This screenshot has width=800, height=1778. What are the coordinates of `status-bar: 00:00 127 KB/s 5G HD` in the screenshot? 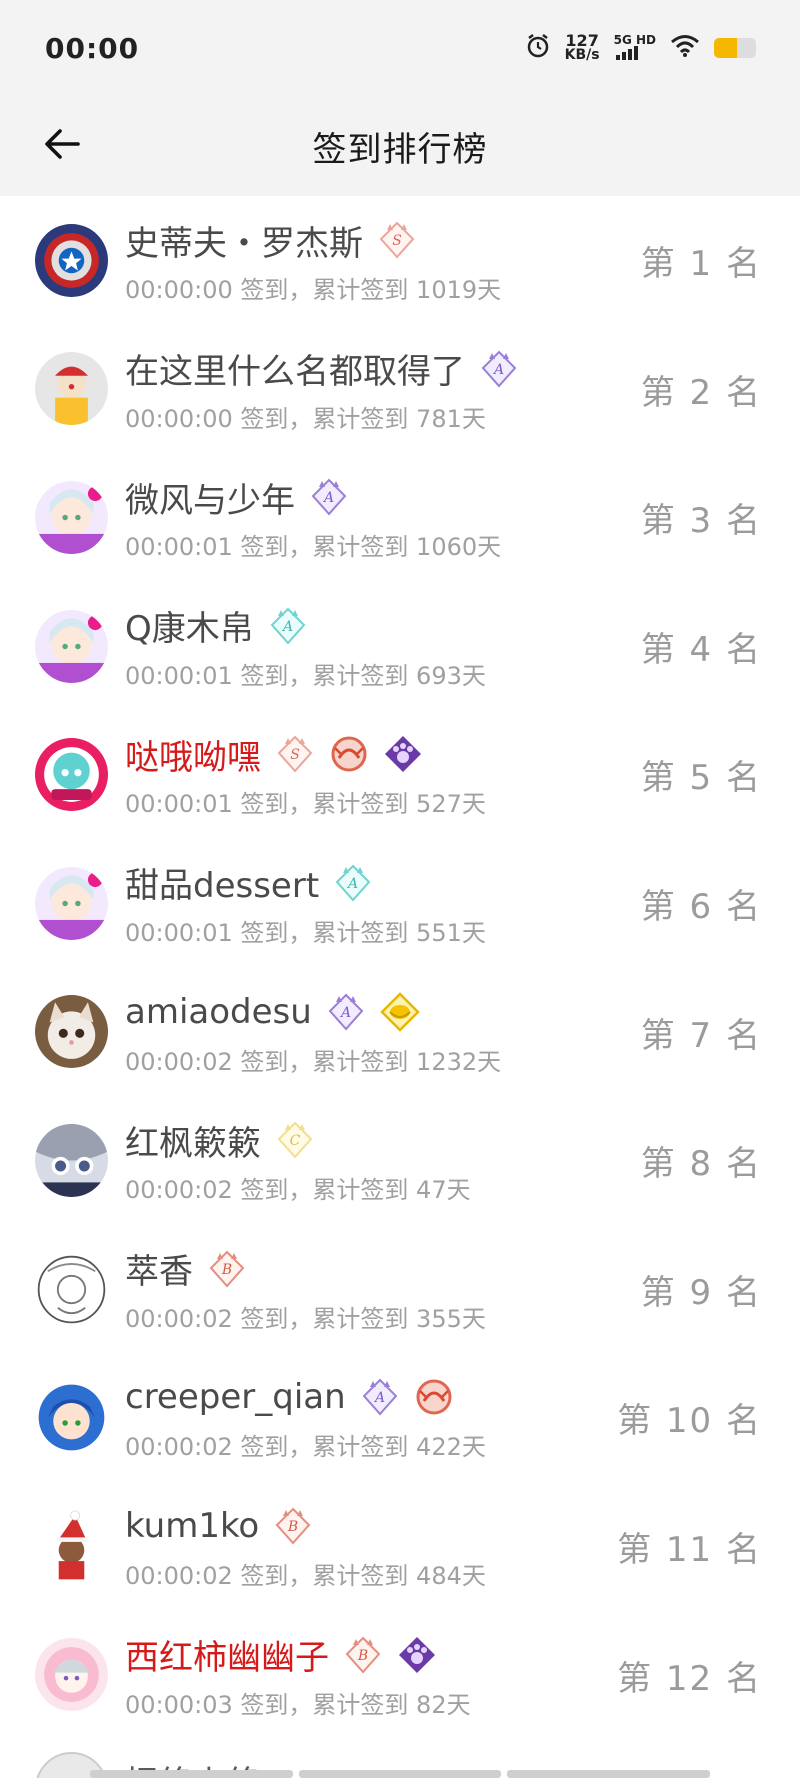 It's located at (400, 48).